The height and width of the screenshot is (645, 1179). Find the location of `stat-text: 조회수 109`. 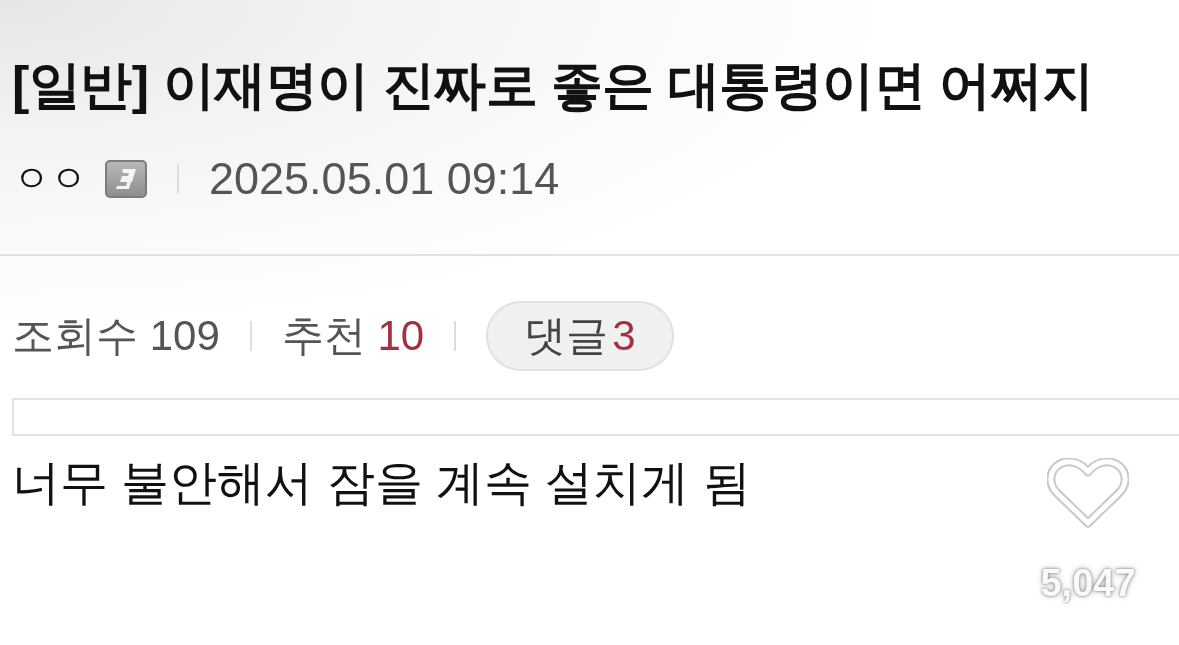

stat-text: 조회수 109 is located at coordinates (116, 336).